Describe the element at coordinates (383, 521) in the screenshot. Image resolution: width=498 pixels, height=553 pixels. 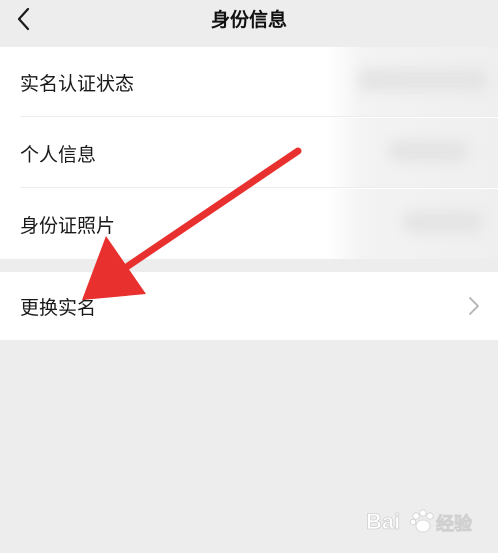
I see `svg-text: Bai` at that location.